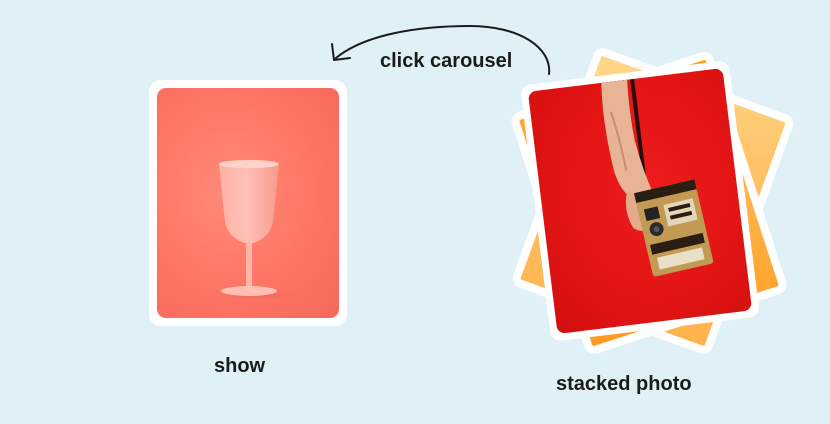  What do you see at coordinates (240, 366) in the screenshot?
I see `show-label: show` at bounding box center [240, 366].